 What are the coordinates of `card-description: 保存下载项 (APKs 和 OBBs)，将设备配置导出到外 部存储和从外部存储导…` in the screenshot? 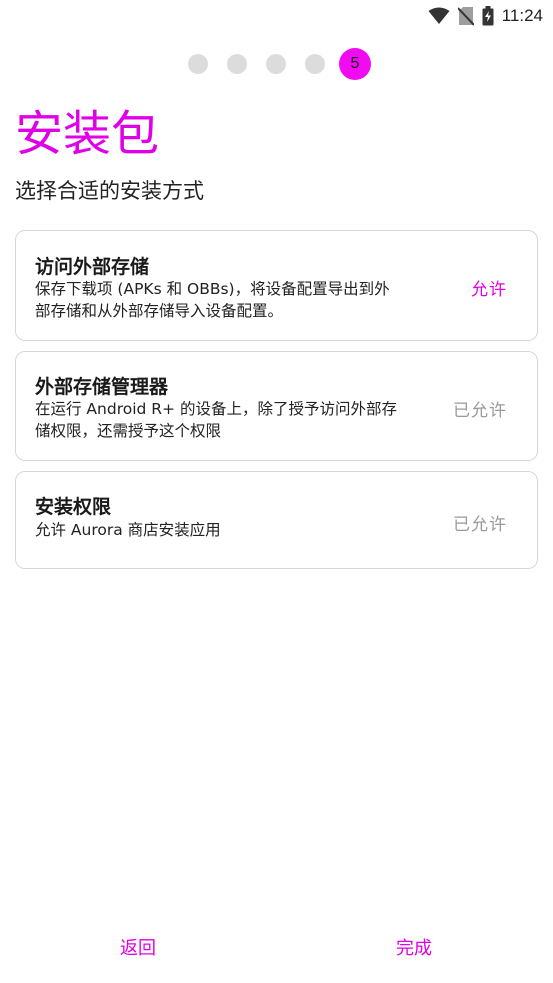 It's located at (212, 300).